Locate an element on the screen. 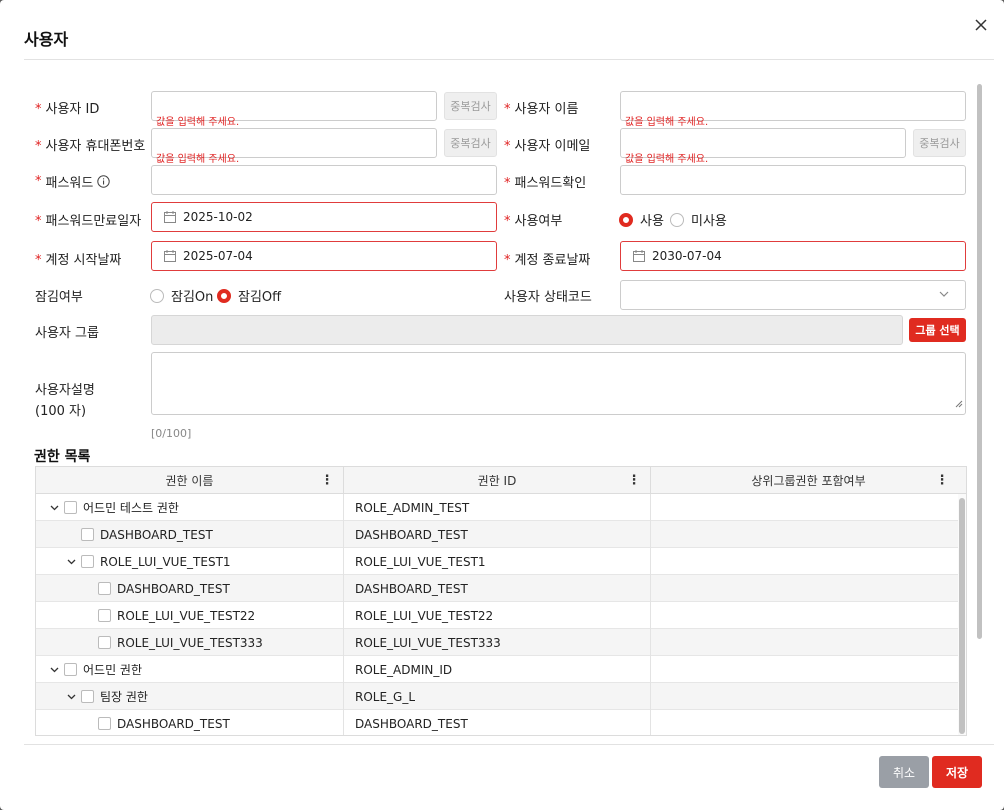 This screenshot has width=1004, height=810. permission-id: ROLE_LUI_VUE_TEST333 is located at coordinates (428, 642).